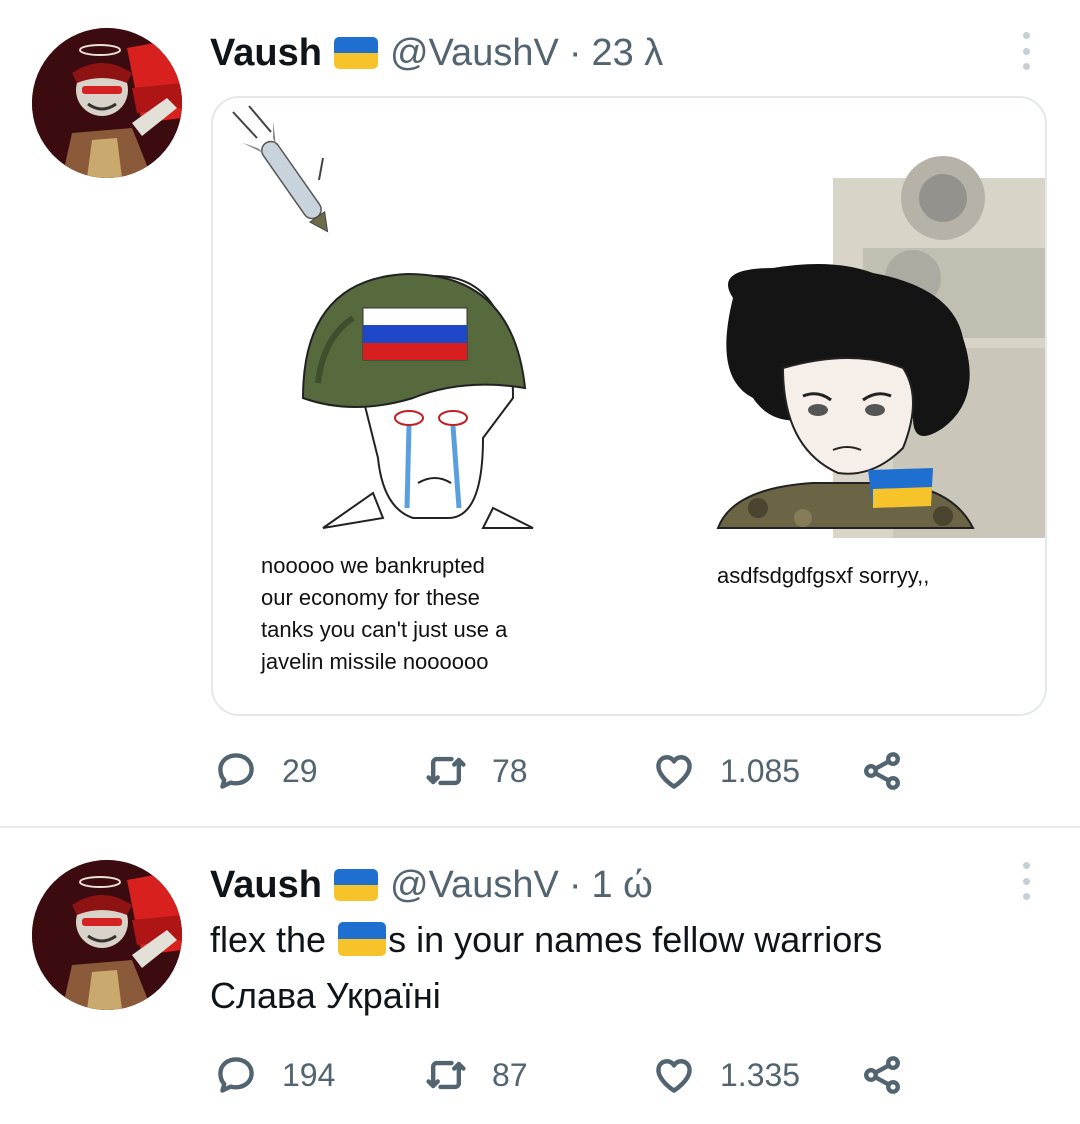 This screenshot has height=1124, width=1080. What do you see at coordinates (621, 885) in the screenshot?
I see `timestamp: 1 ώ` at bounding box center [621, 885].